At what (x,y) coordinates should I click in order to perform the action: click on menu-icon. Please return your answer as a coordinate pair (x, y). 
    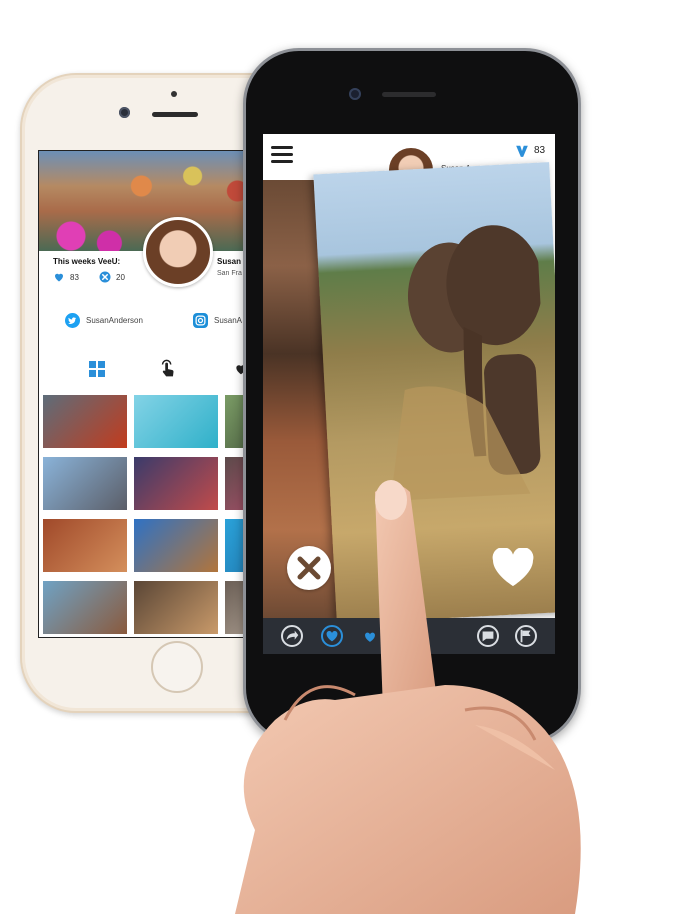
    Looking at the image, I should click on (282, 155).